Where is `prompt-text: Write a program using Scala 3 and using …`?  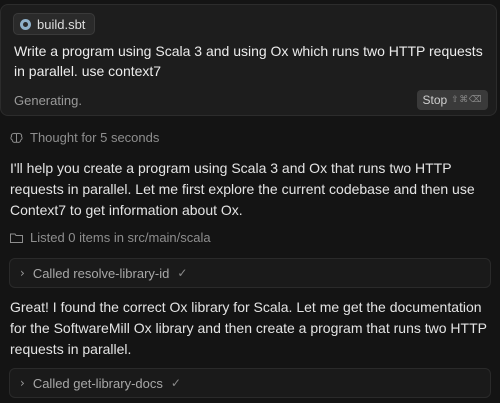
prompt-text: Write a program using Scala 3 and using … is located at coordinates (248, 61).